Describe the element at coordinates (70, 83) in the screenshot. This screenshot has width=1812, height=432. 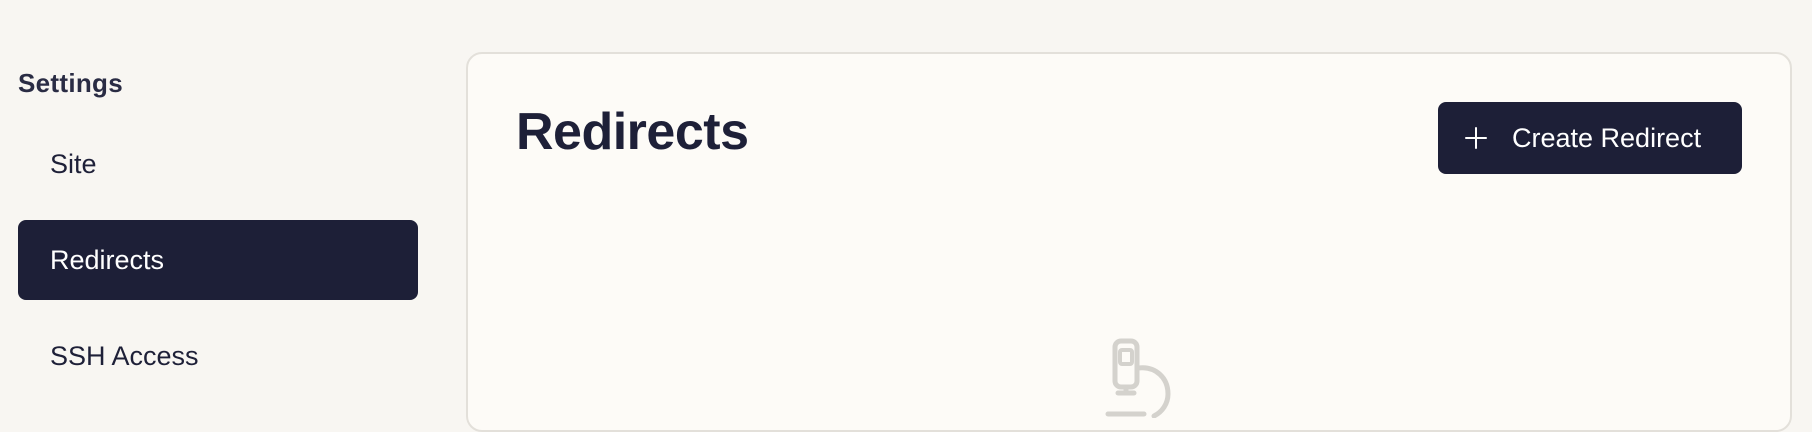
I see `sidebar-heading: Settings` at that location.